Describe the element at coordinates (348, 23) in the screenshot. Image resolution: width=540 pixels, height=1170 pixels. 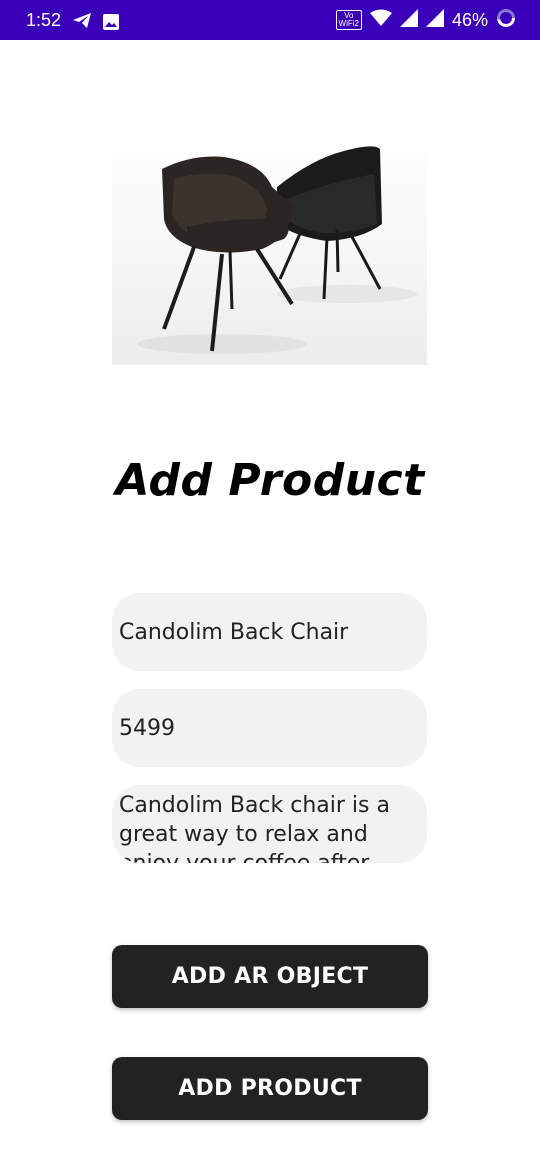
I see `volte-line2: WiFi2` at that location.